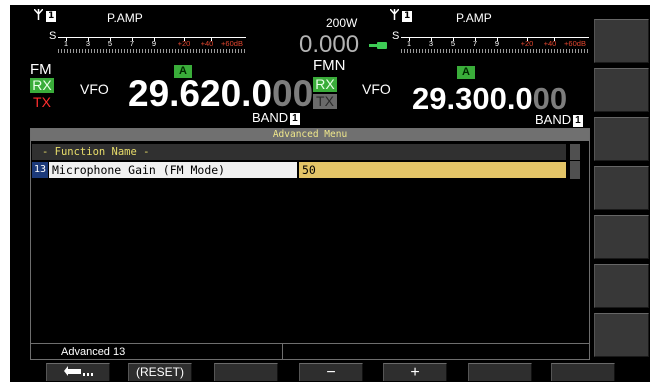 This screenshot has height=387, width=660. Describe the element at coordinates (42, 85) in the screenshot. I see `rx-indicator-main: RX` at that location.